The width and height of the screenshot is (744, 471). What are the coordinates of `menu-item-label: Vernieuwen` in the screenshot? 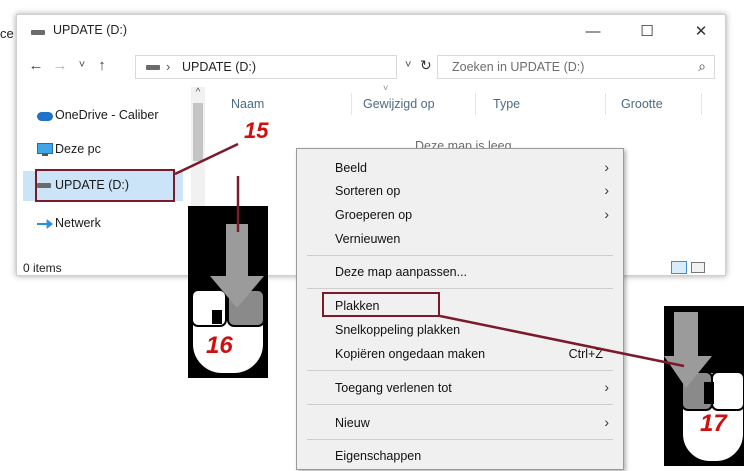 It's located at (368, 239).